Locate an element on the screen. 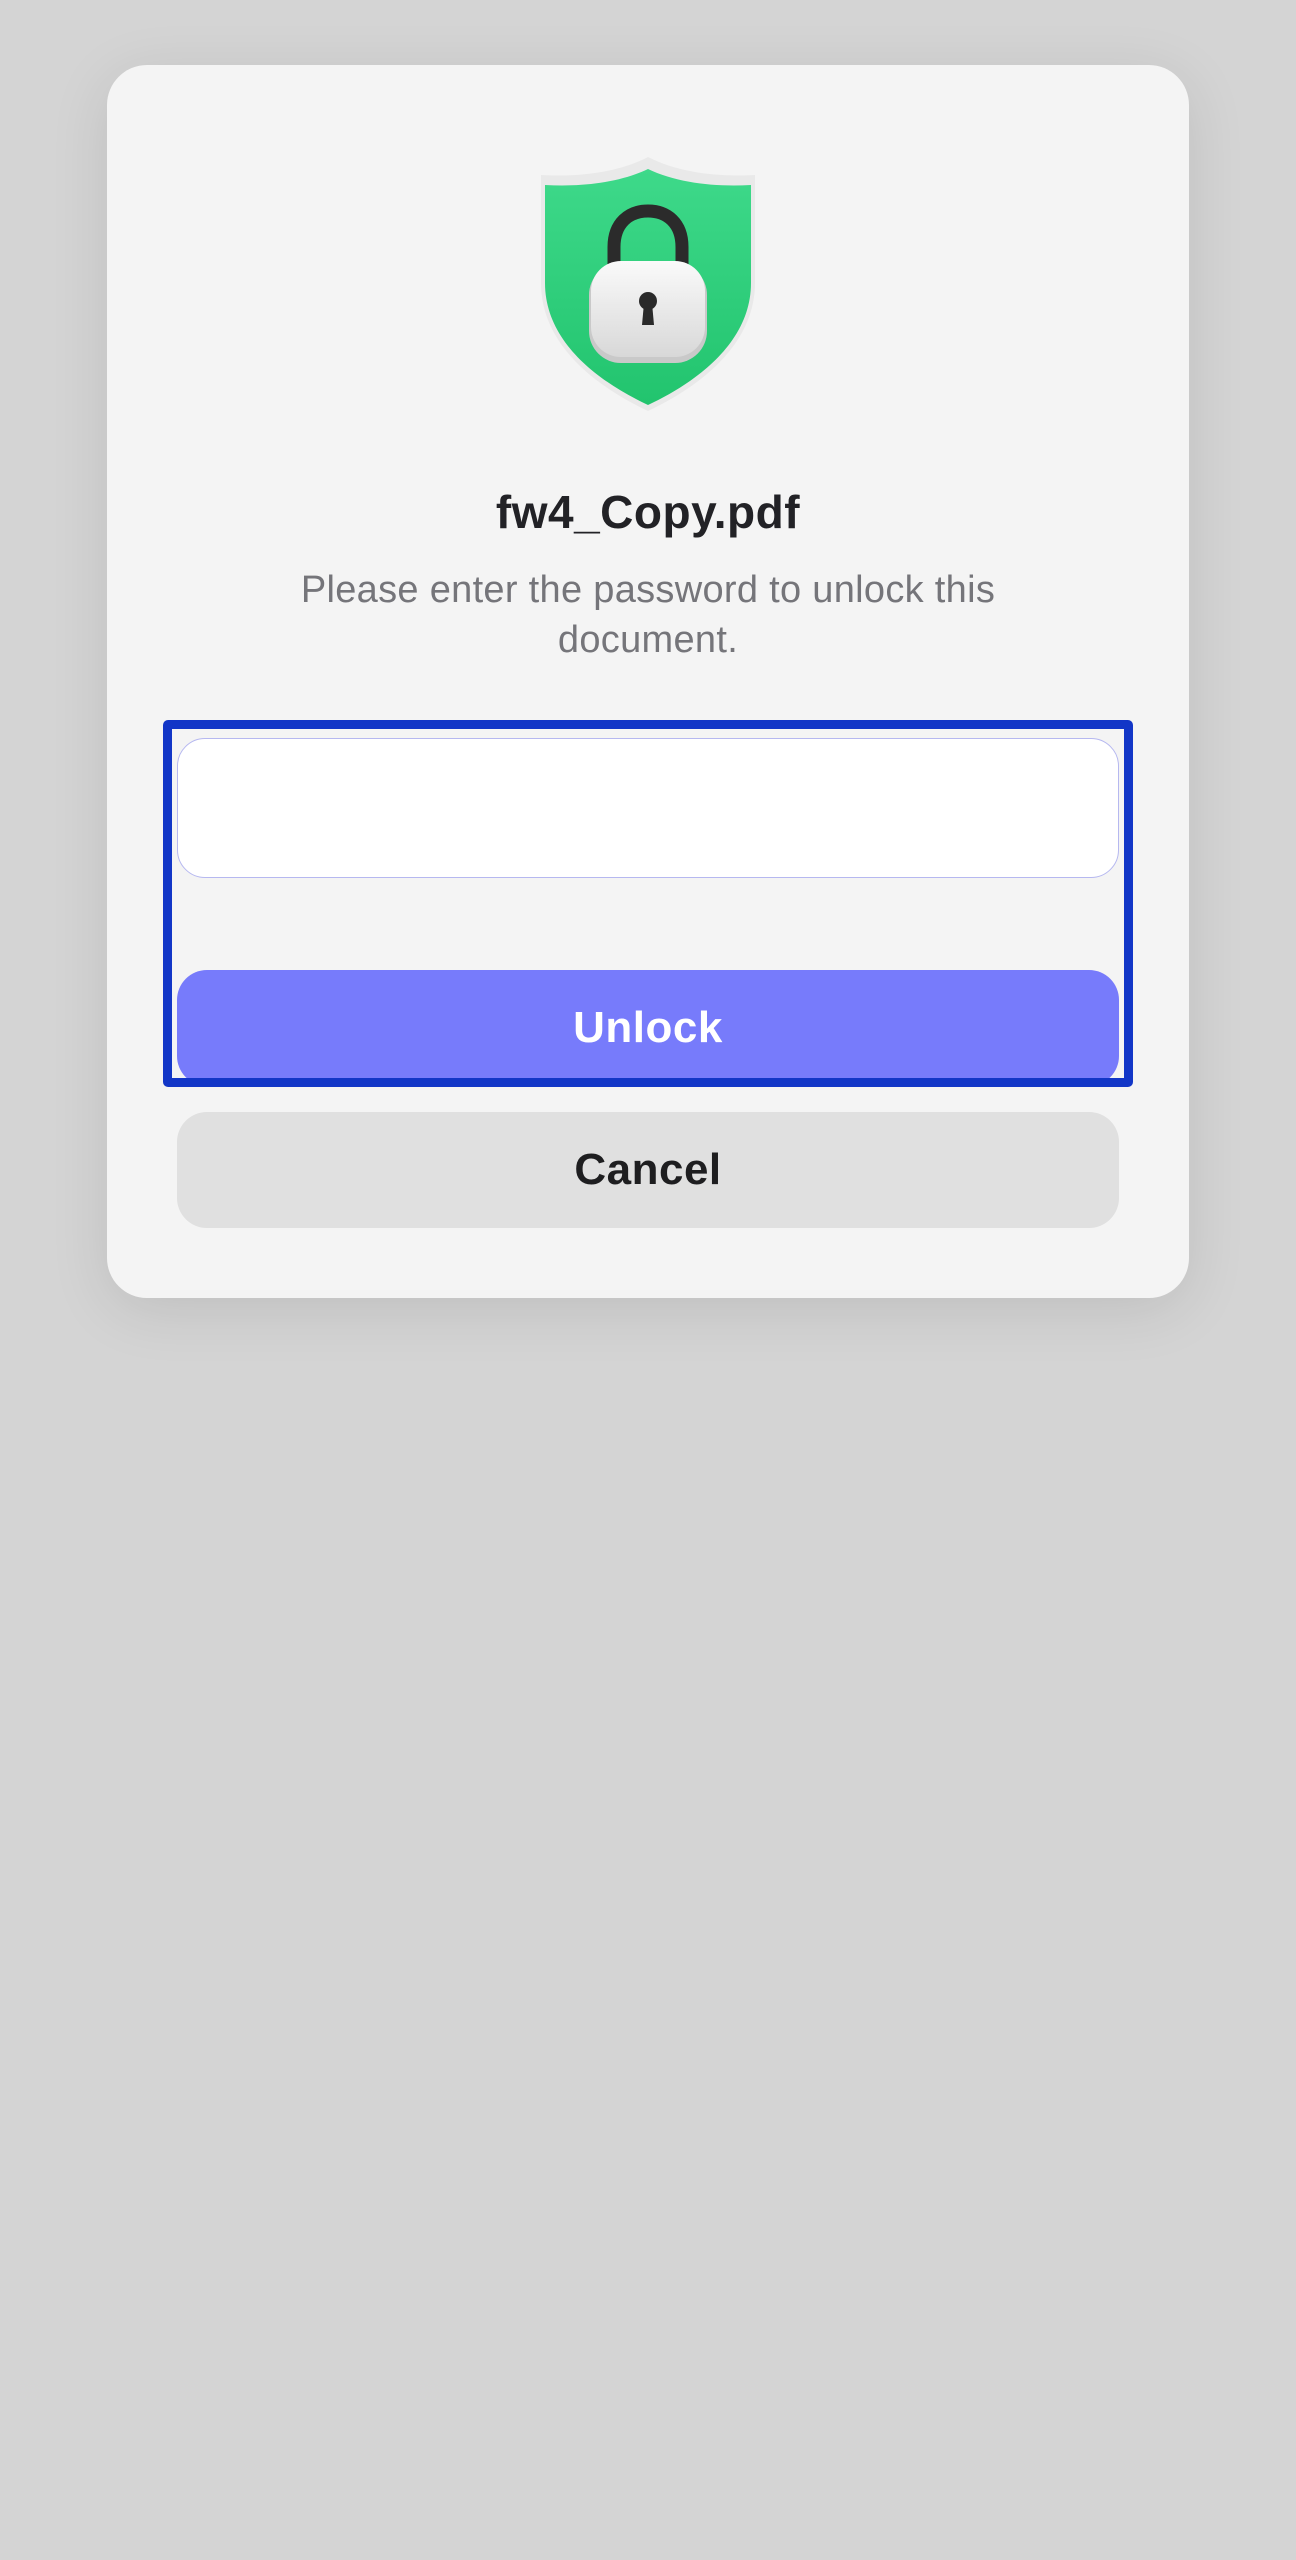 Image resolution: width=1296 pixels, height=2560 pixels. unlock-button: Unlock is located at coordinates (648, 1028).